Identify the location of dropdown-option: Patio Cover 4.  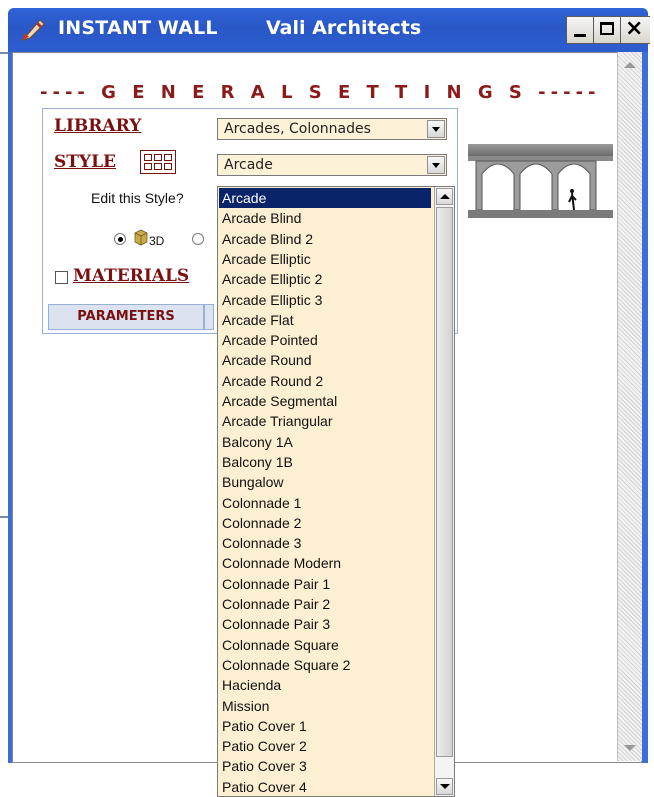
(325, 786).